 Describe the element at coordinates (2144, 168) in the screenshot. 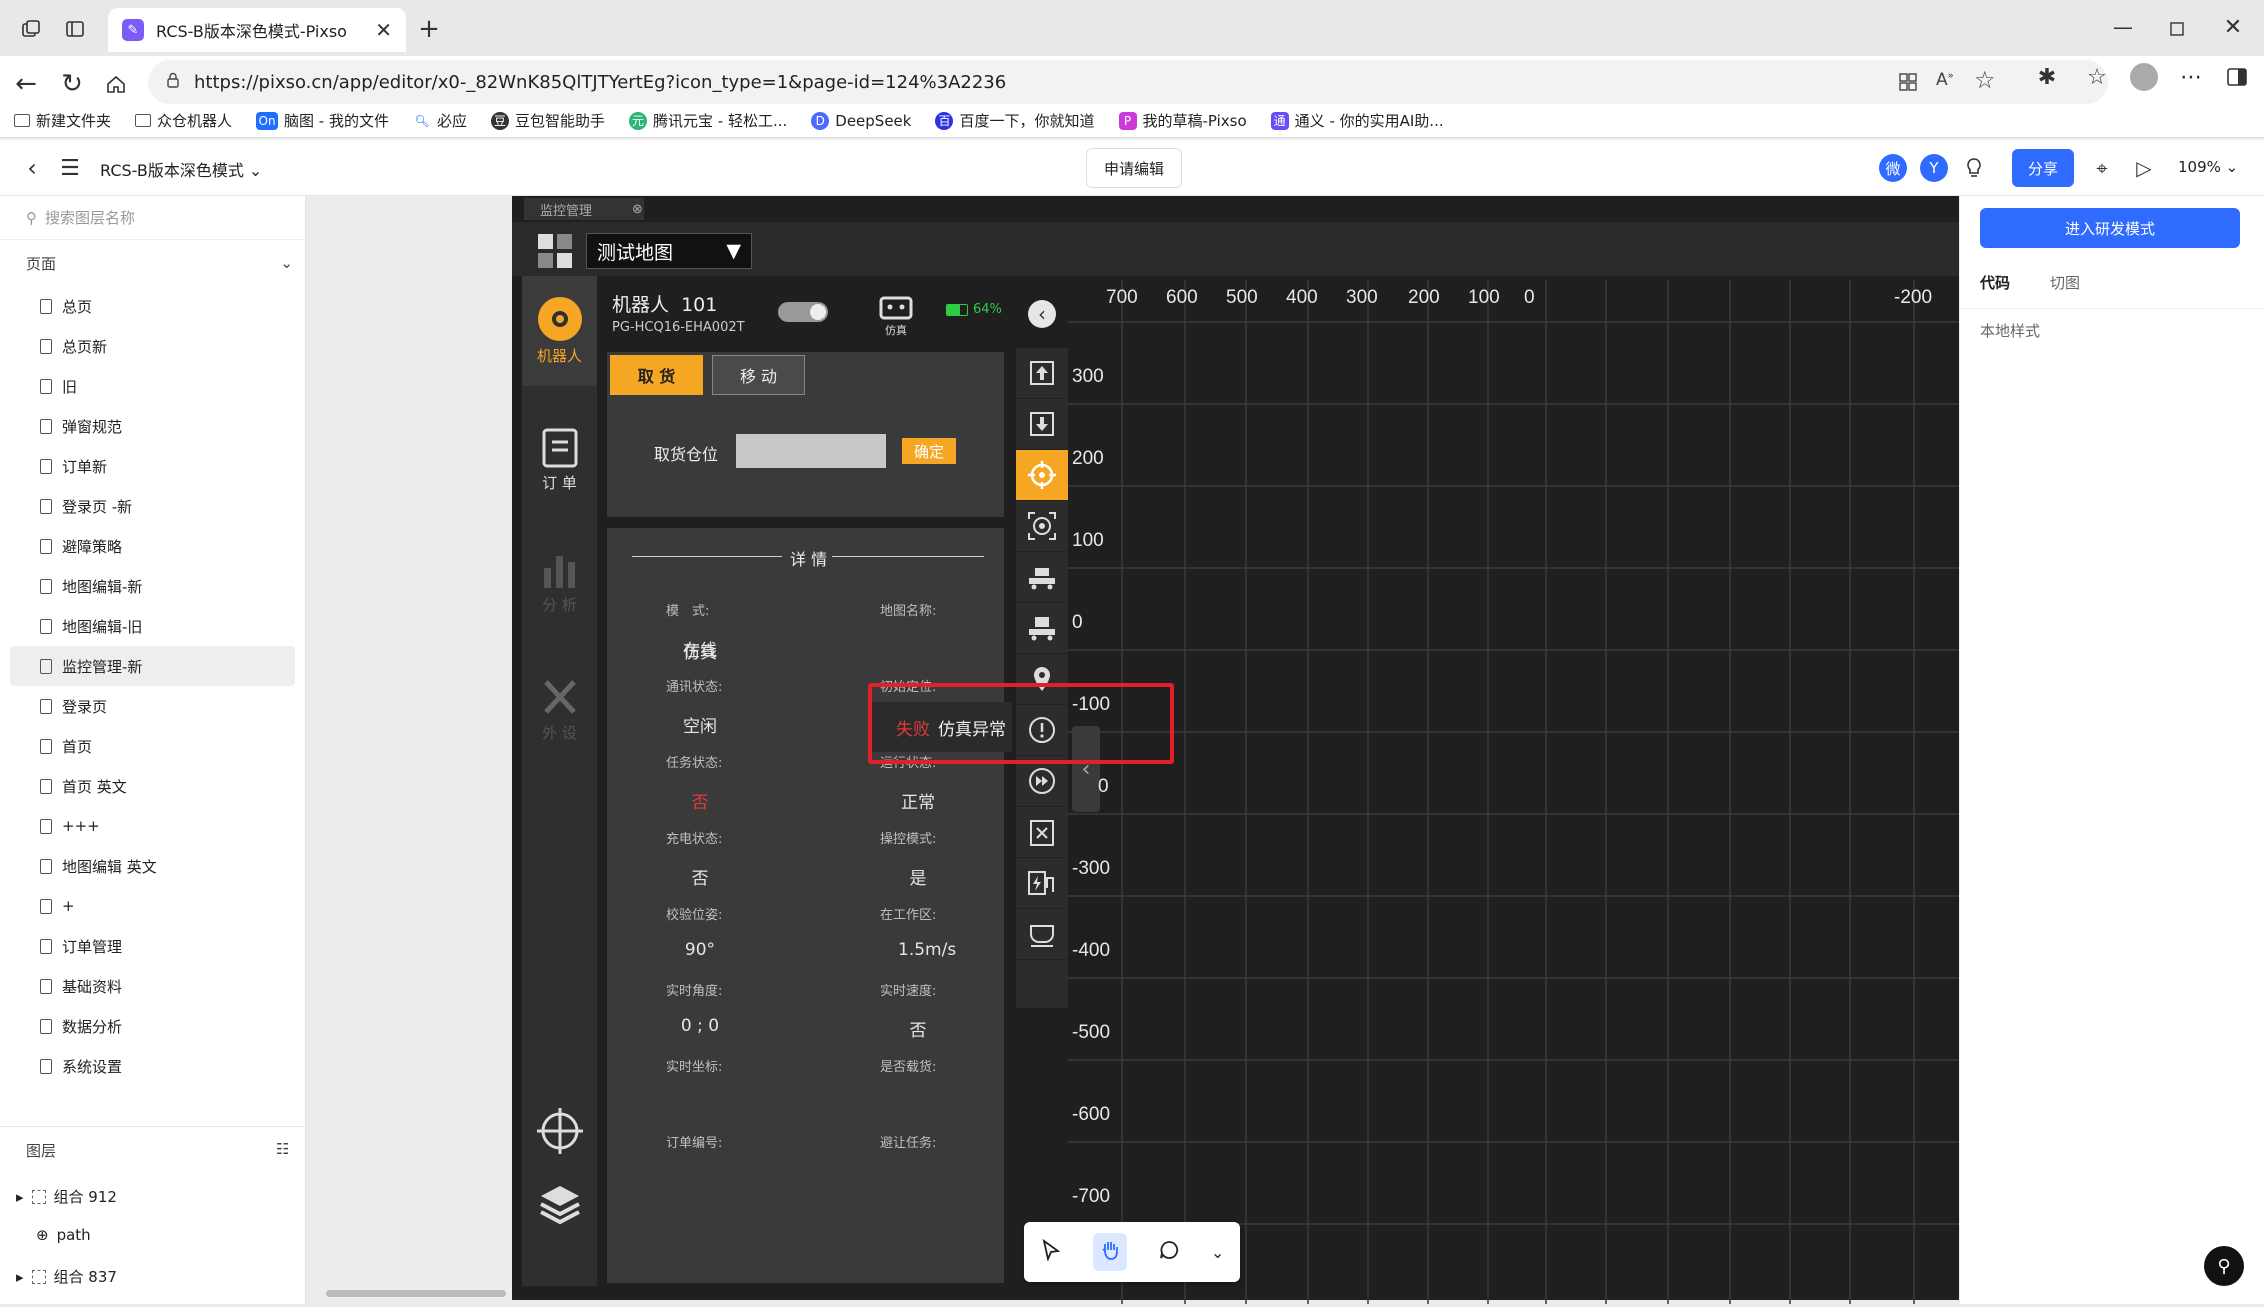

I see `play-icon: ▷` at that location.